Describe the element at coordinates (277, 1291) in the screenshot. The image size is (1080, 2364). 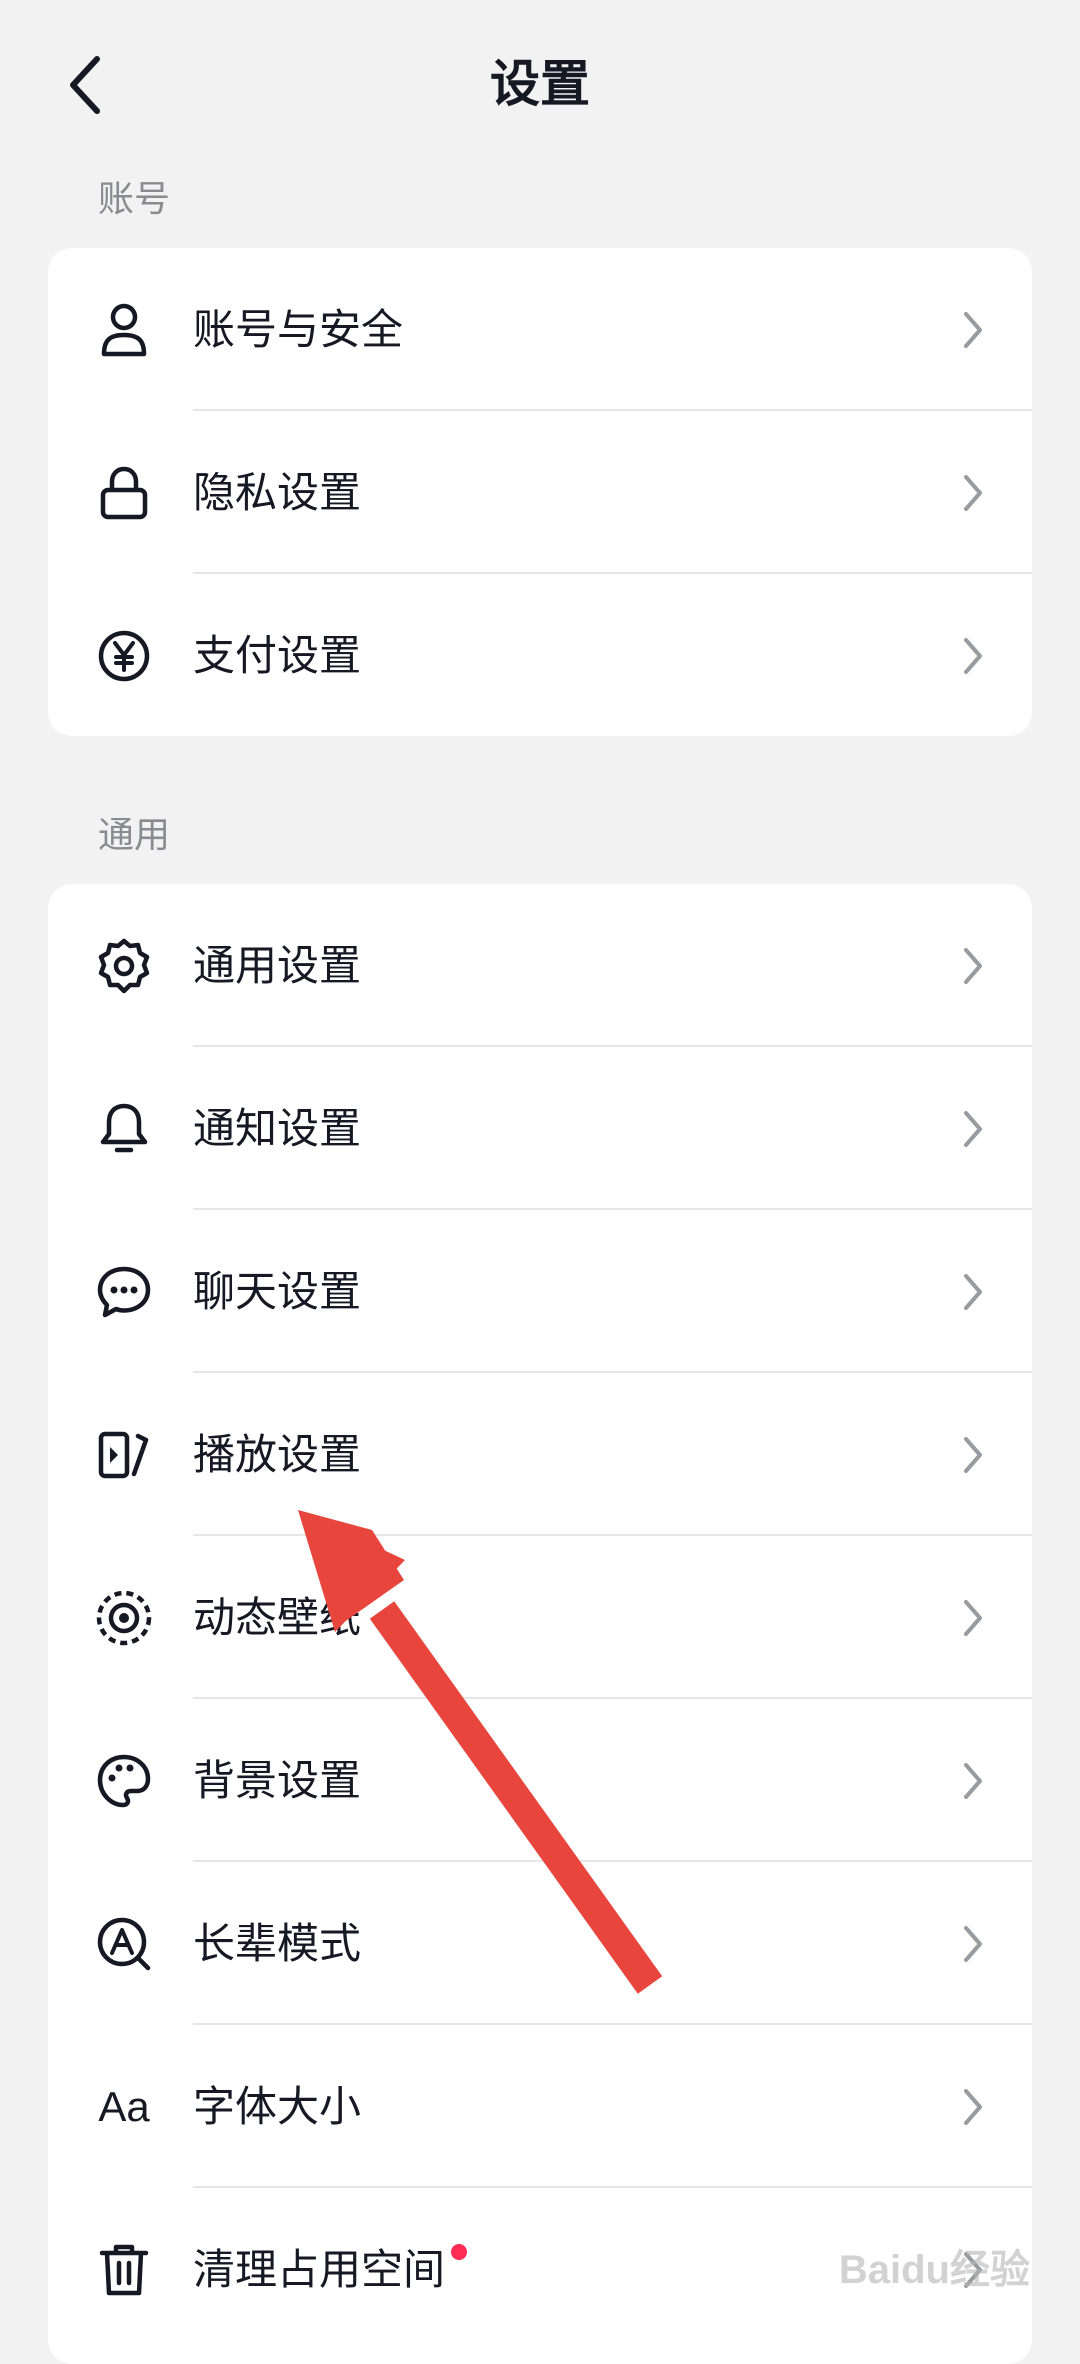
I see `settings-item-label: 聊天设置` at that location.